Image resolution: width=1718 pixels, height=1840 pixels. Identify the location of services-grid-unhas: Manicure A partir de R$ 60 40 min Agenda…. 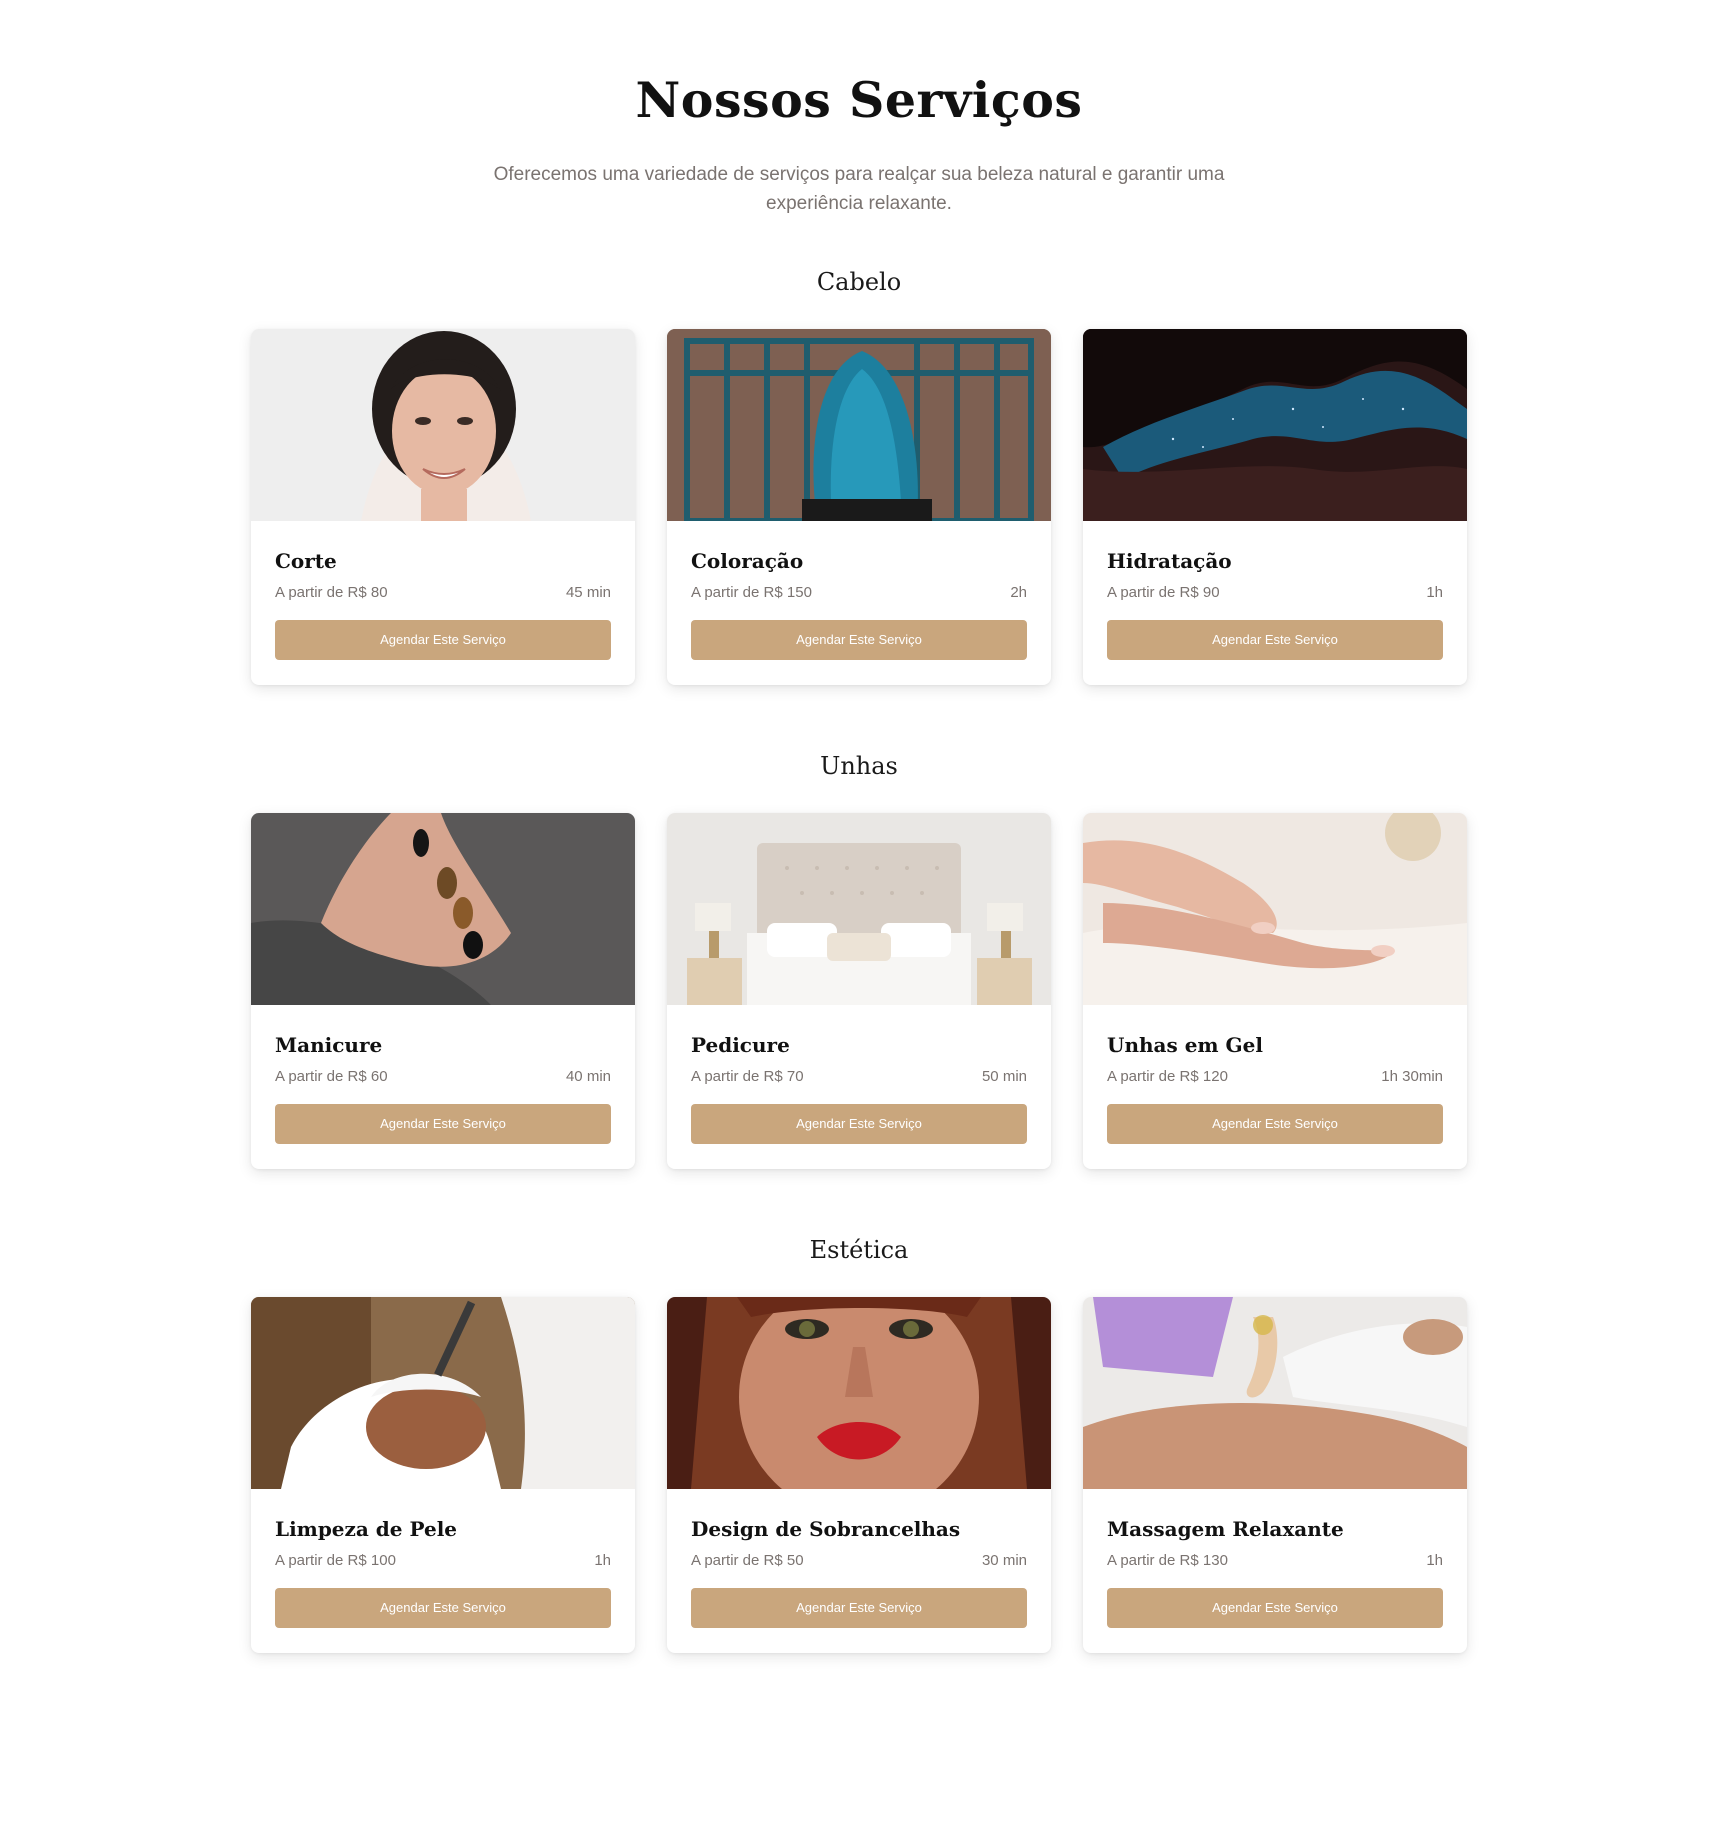
(859, 991).